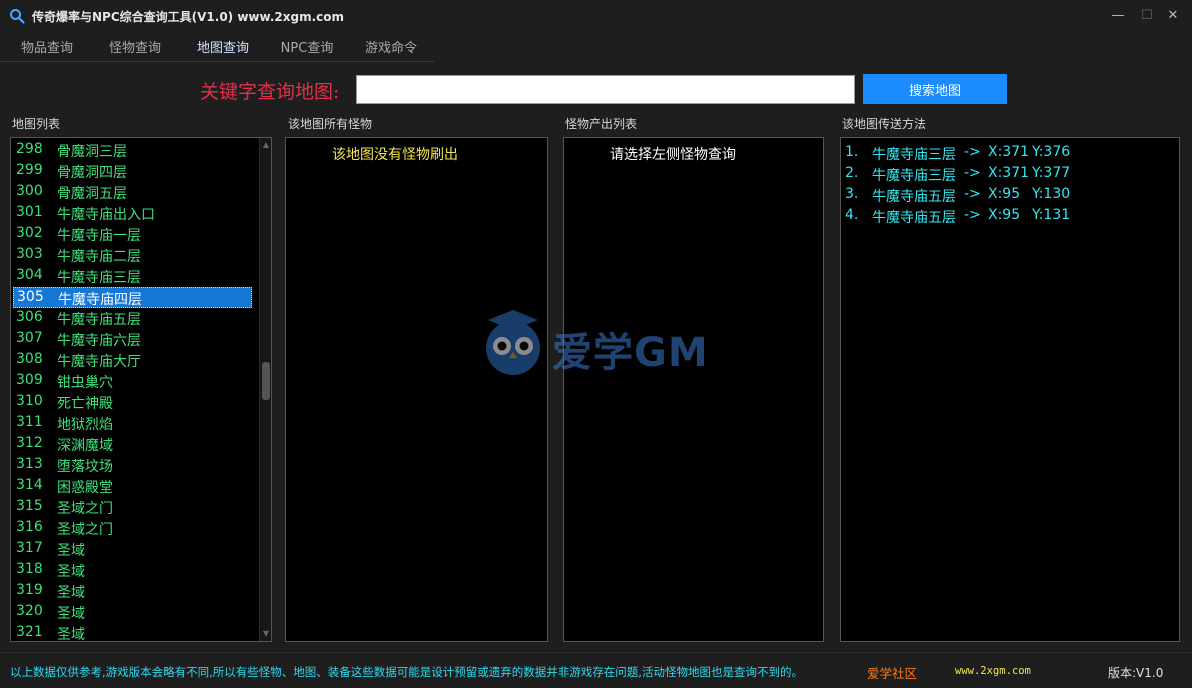 Image resolution: width=1192 pixels, height=688 pixels. I want to click on map-name: 牛魔寺庙三层, so click(99, 278).